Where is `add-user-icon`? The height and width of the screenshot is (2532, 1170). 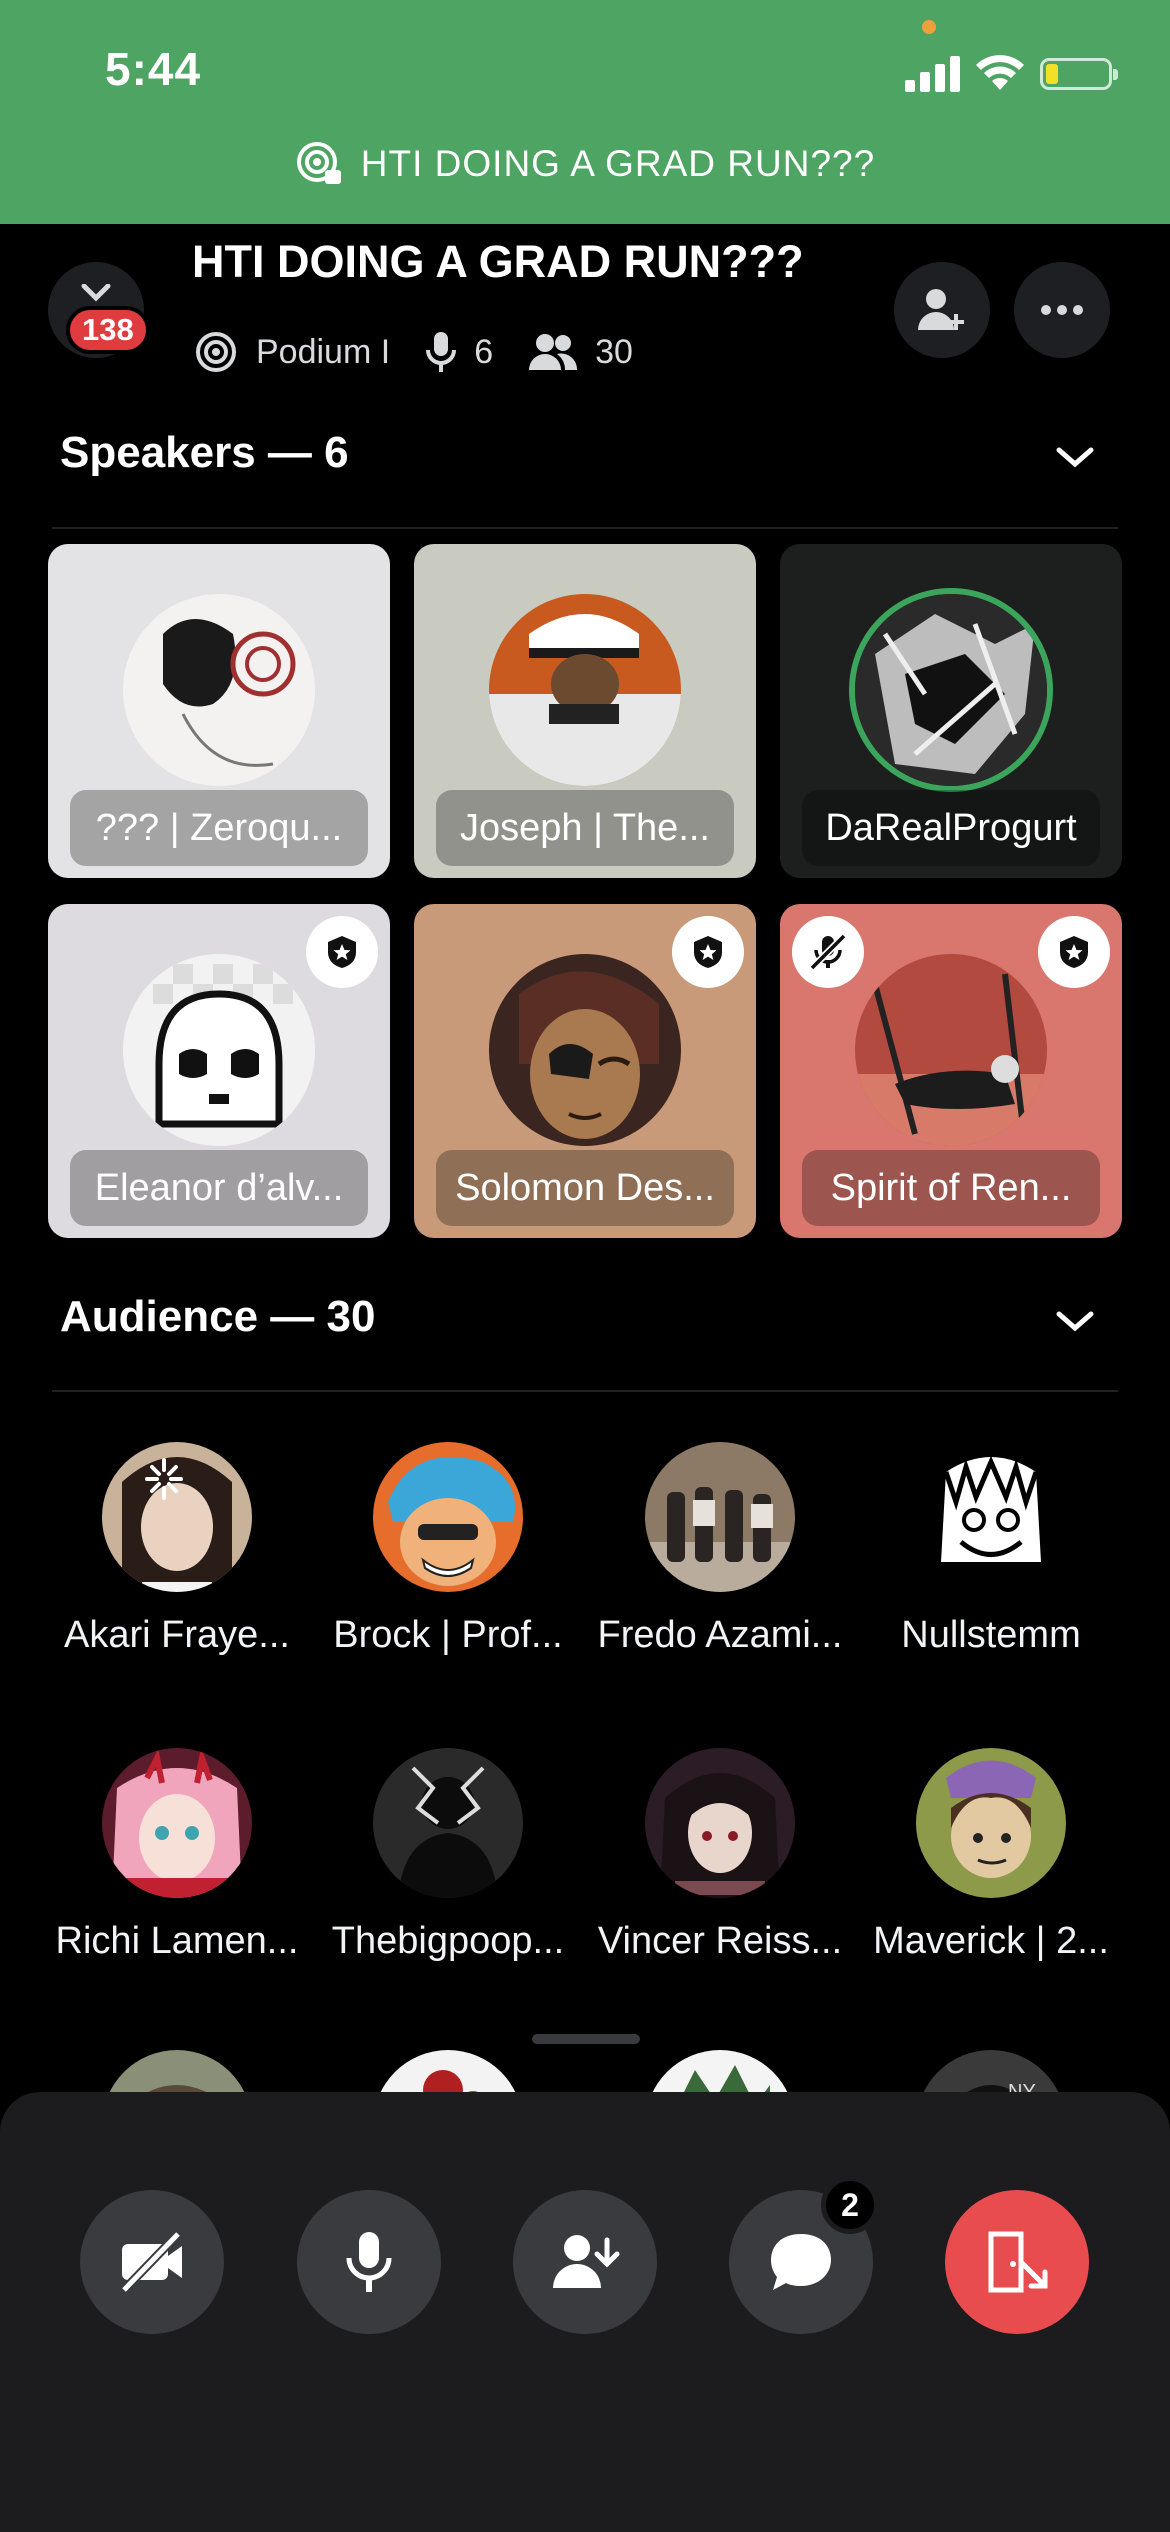 add-user-icon is located at coordinates (941, 309).